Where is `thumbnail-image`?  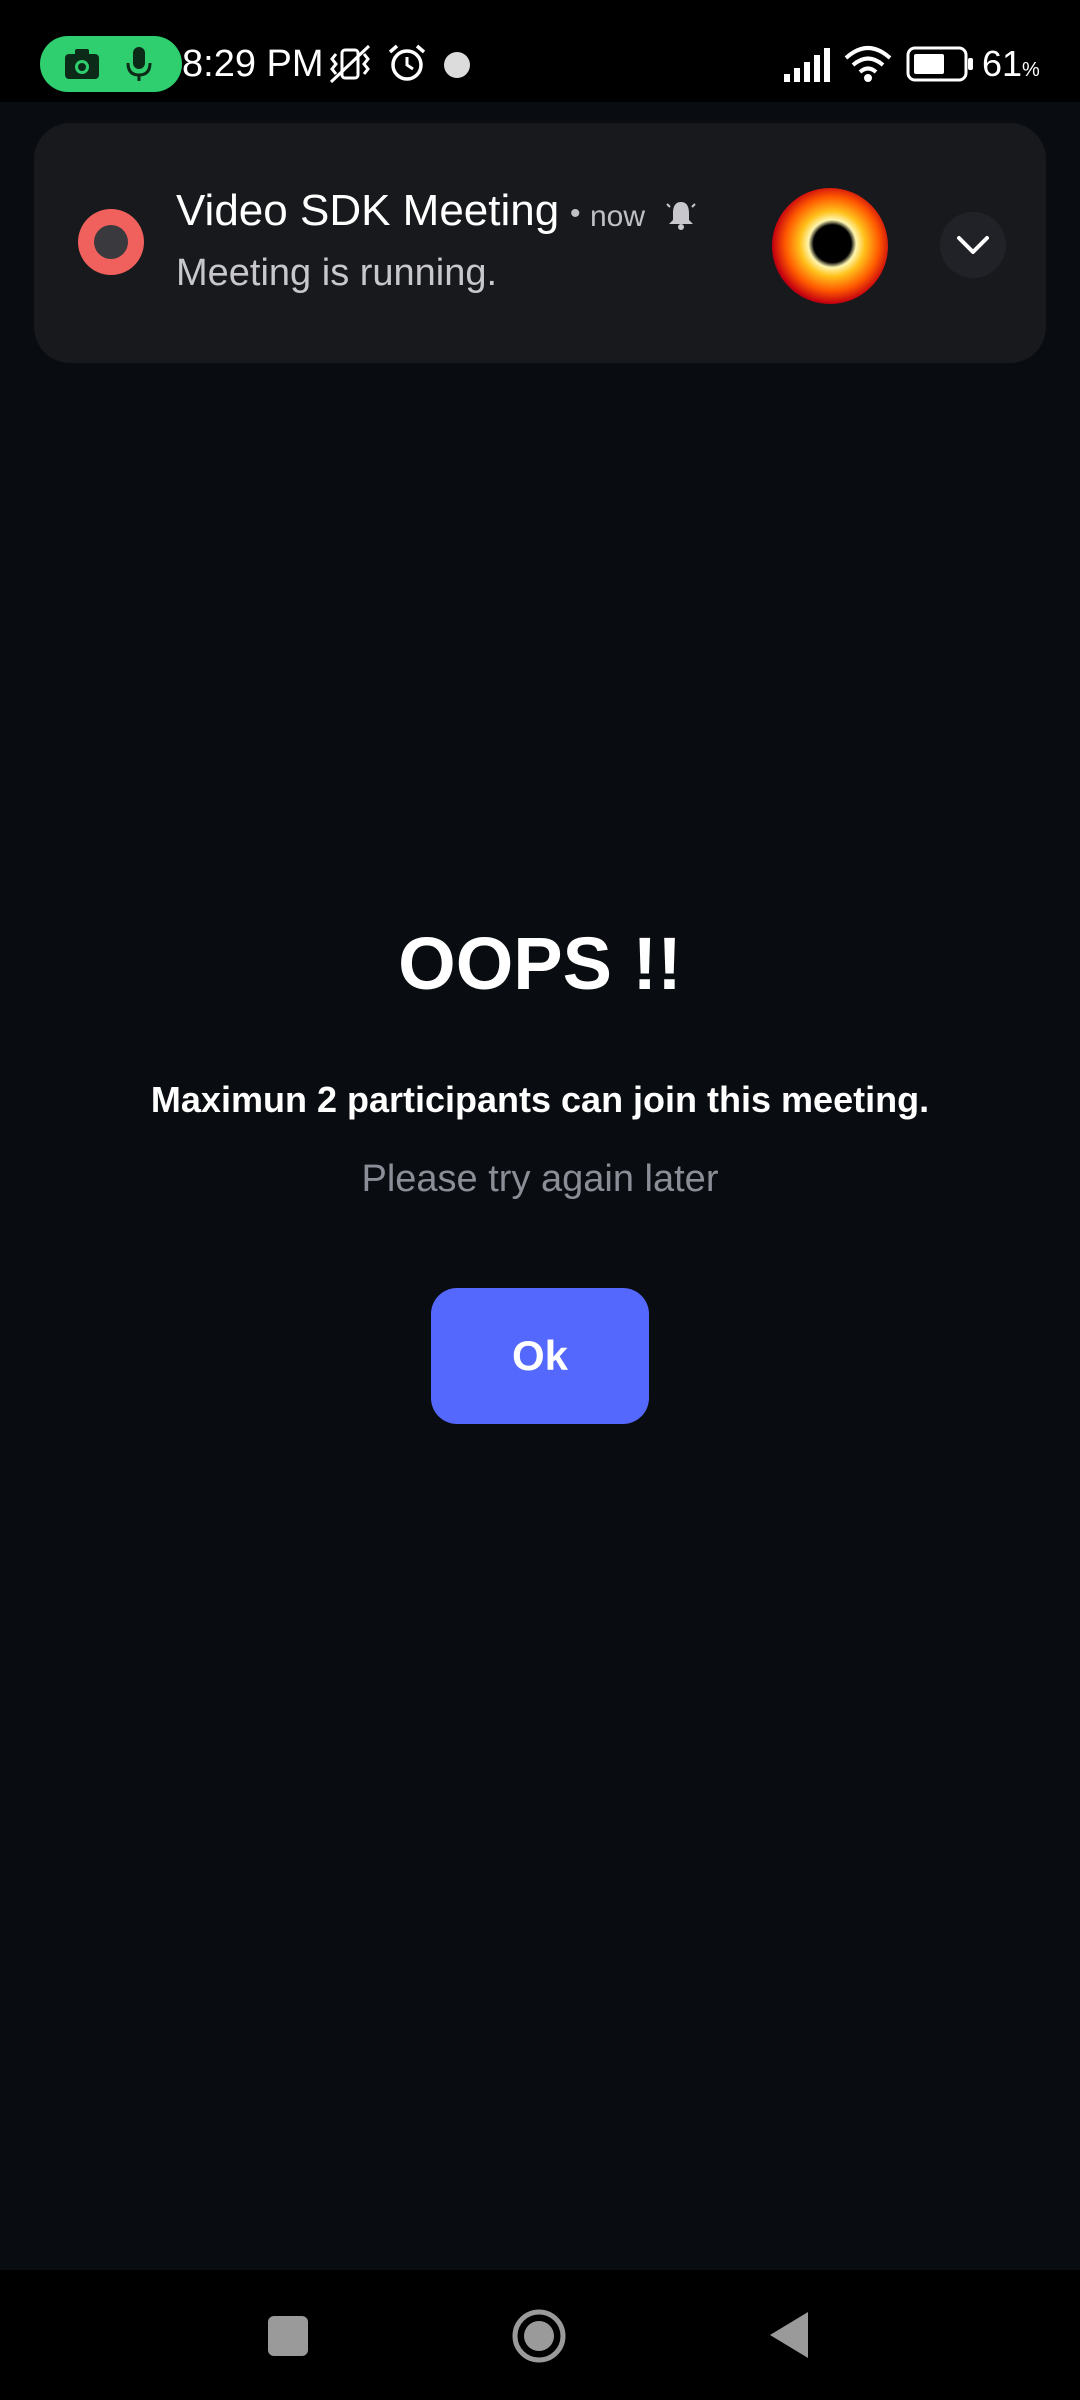 thumbnail-image is located at coordinates (830, 246).